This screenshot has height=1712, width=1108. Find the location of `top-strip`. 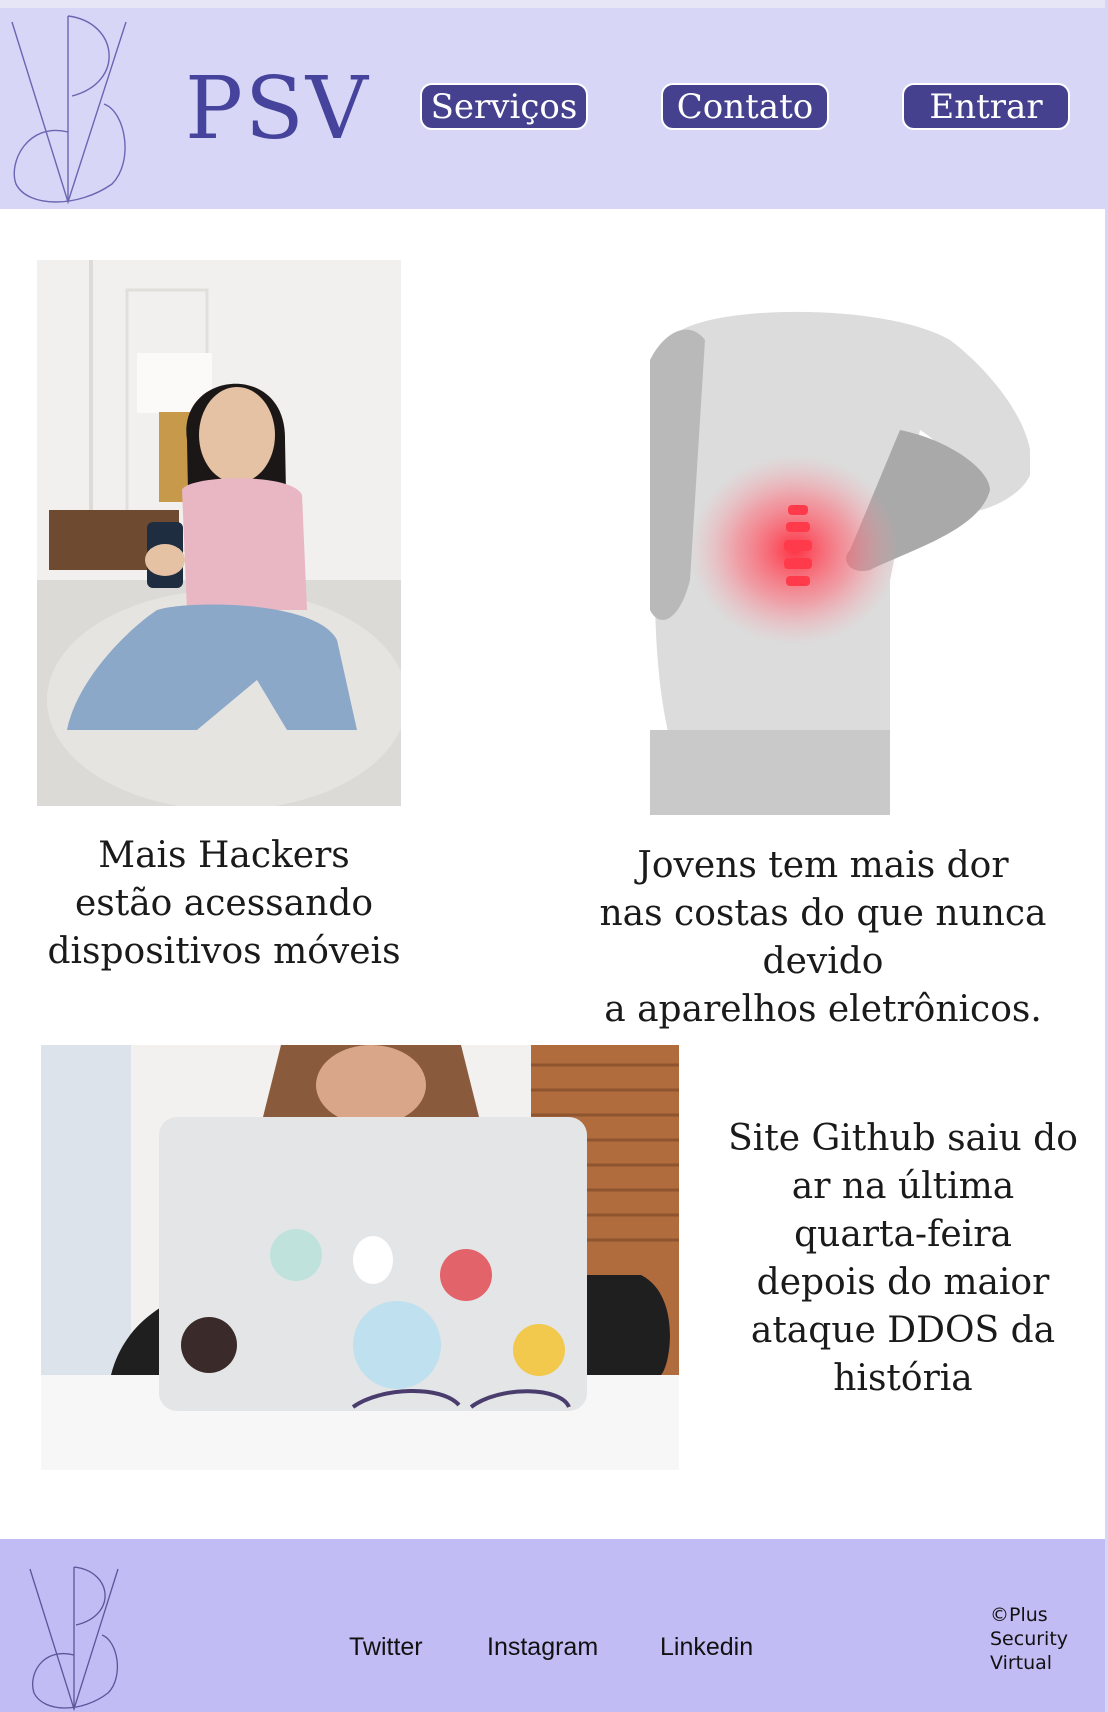

top-strip is located at coordinates (554, 4).